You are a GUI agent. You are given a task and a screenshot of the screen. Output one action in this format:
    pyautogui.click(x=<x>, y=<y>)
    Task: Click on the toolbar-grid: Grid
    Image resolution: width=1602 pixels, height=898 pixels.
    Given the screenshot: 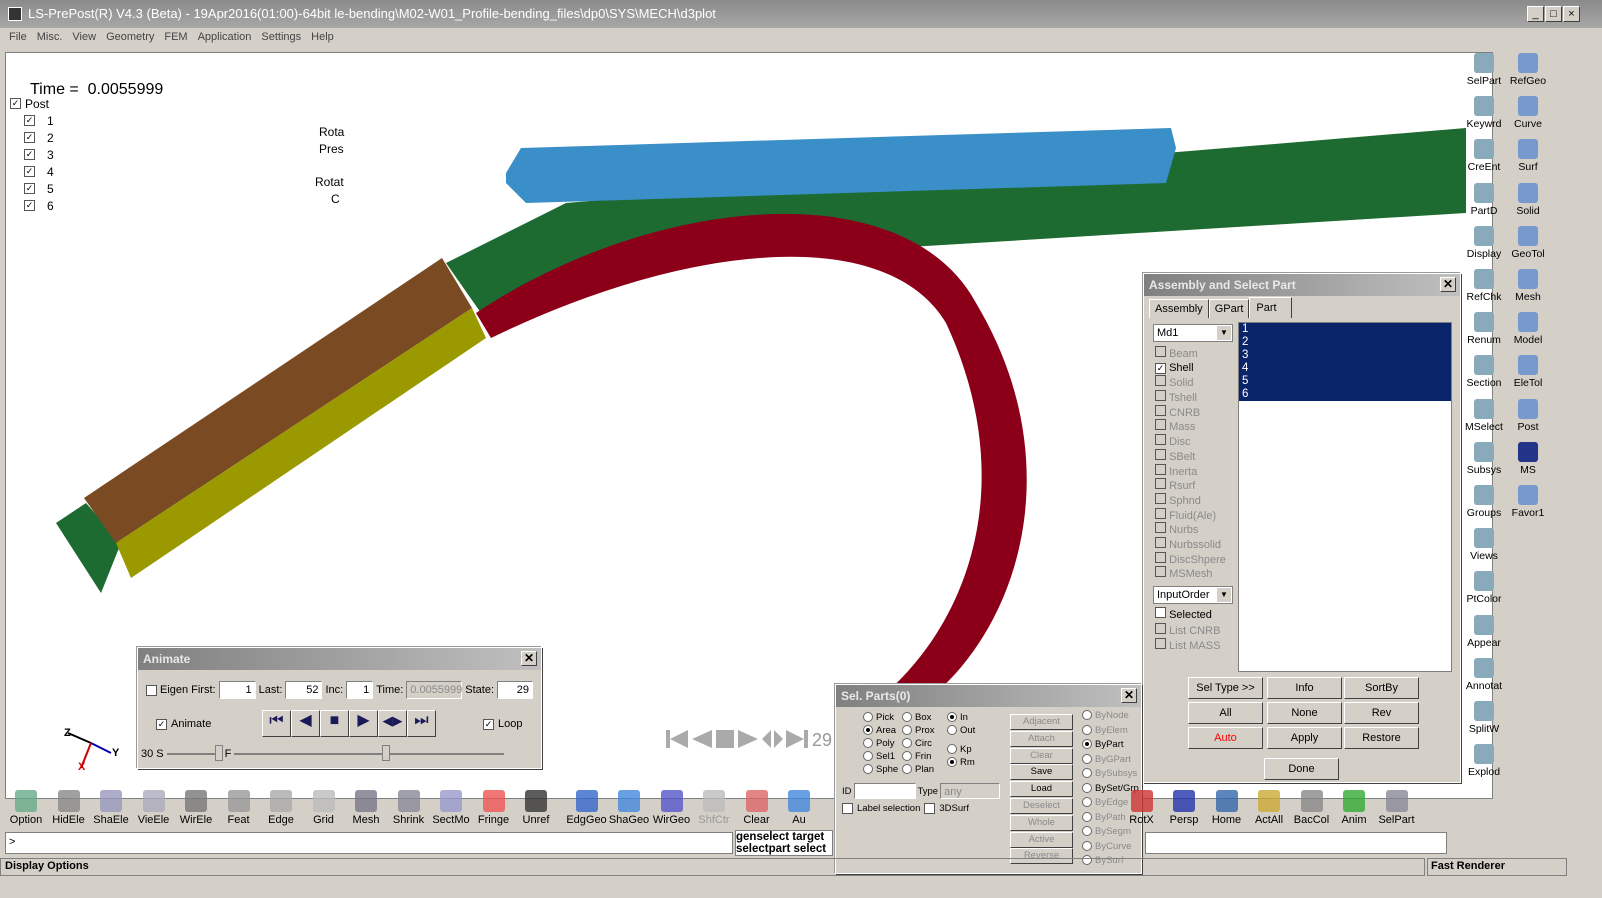 What is the action you would take?
    pyautogui.click(x=324, y=808)
    